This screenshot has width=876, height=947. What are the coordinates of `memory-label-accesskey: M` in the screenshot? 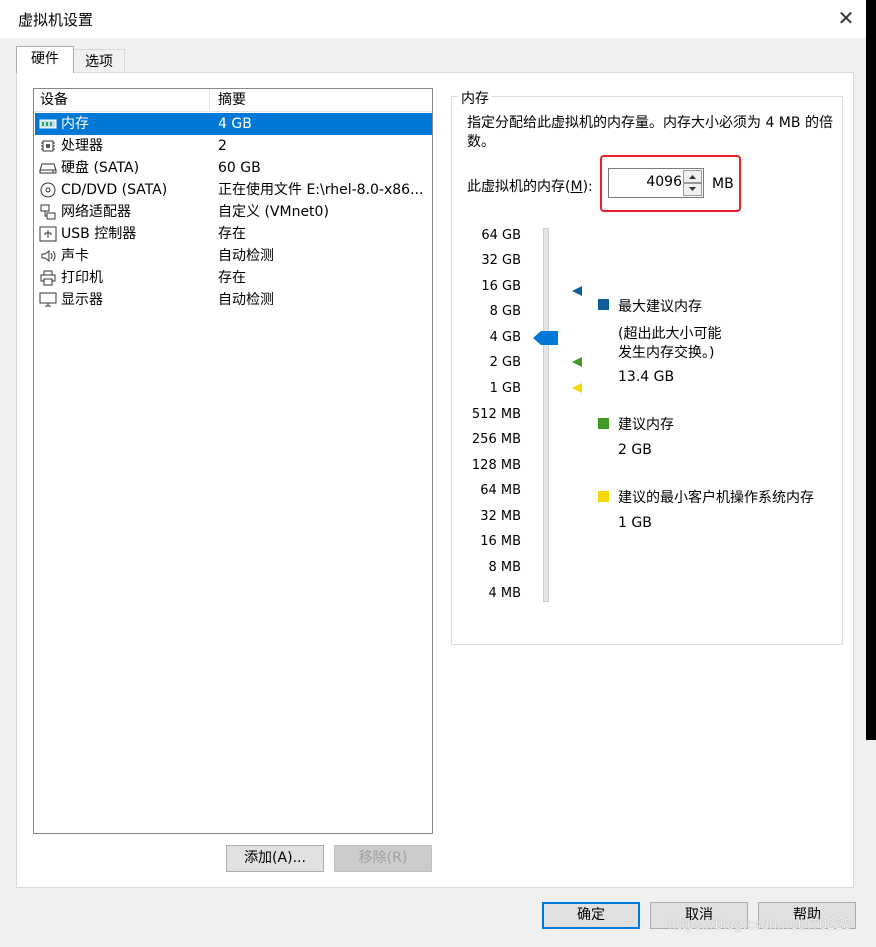 It's located at (576, 187).